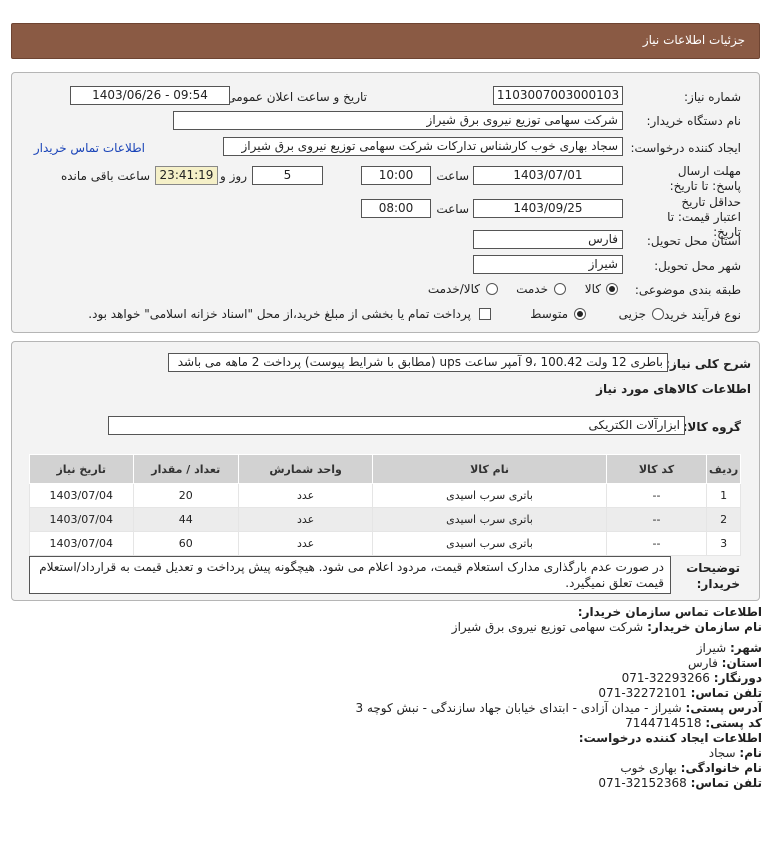 Image resolution: width=770 pixels, height=845 pixels. Describe the element at coordinates (532, 289) in the screenshot. I see `category-option-service: خدمت` at that location.